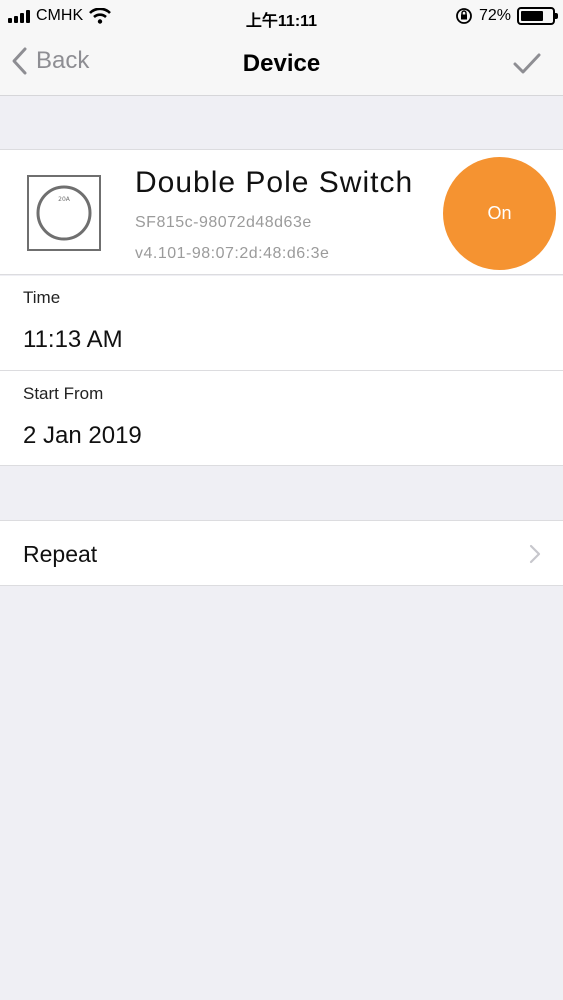  Describe the element at coordinates (64, 199) in the screenshot. I see `thumb-label: 20A` at that location.